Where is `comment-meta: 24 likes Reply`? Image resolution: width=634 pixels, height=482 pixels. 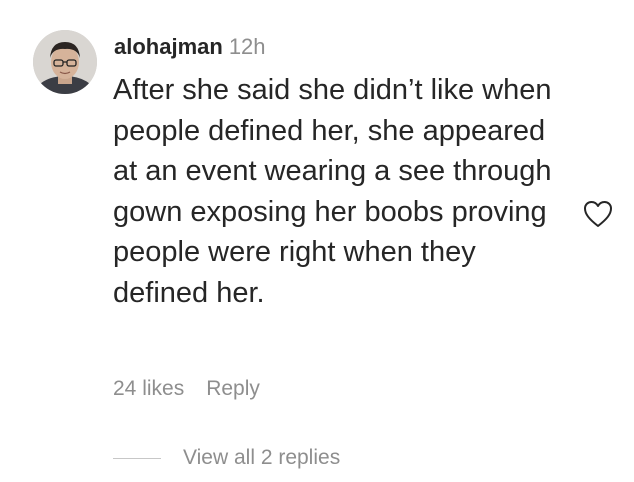
comment-meta: 24 likes Reply is located at coordinates (186, 389).